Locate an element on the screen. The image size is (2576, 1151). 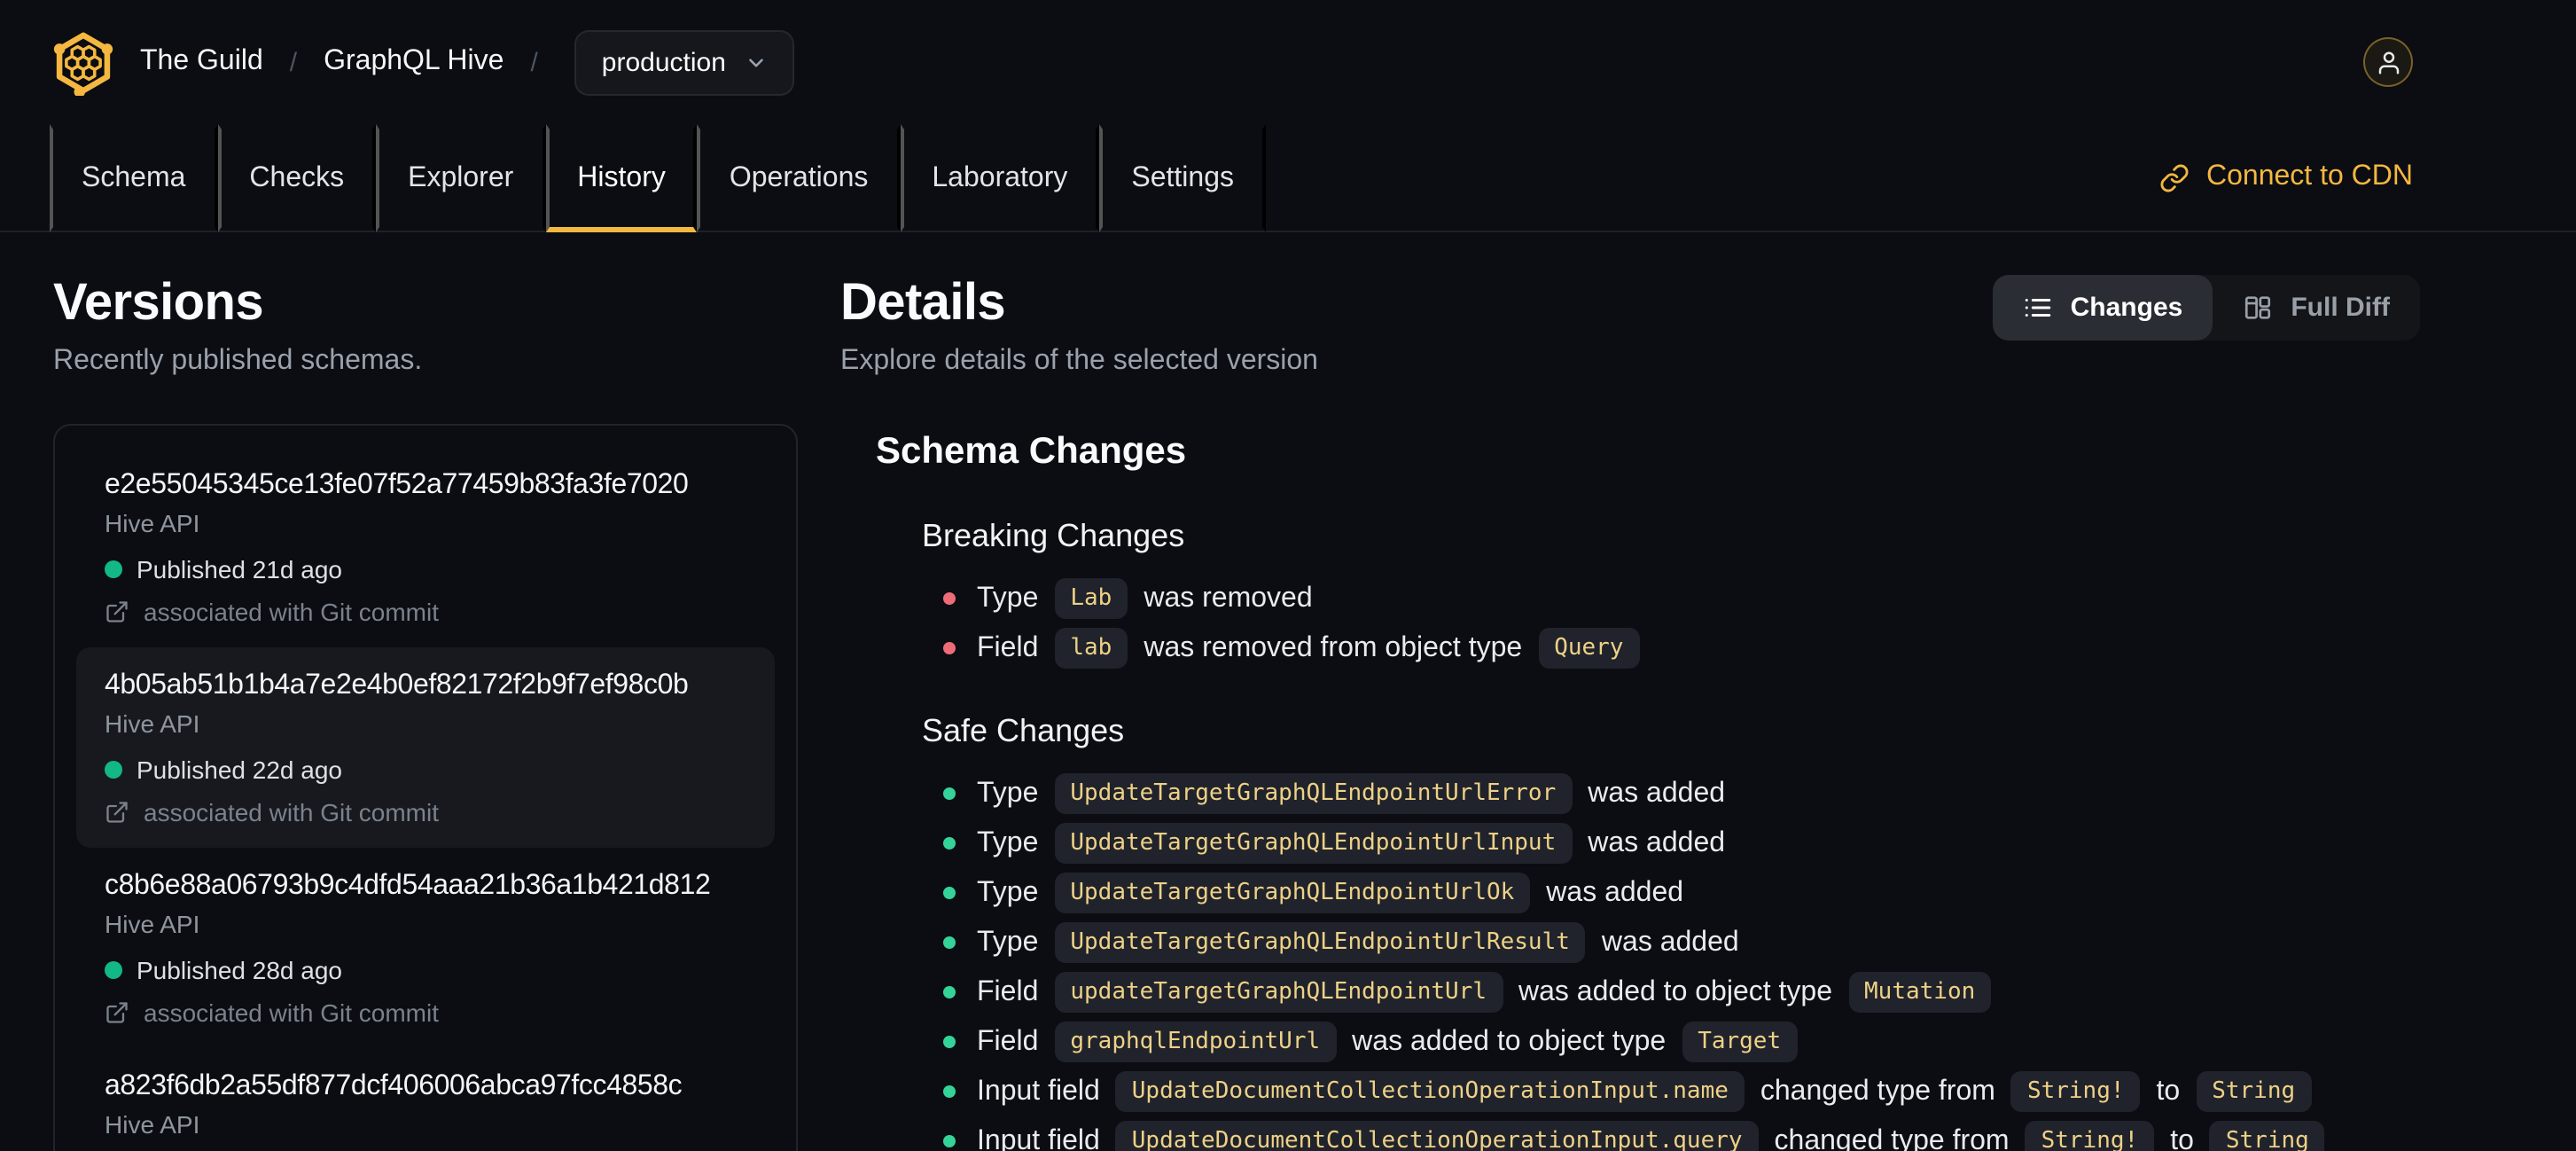
version-published: Published 21d ago is located at coordinates (239, 569).